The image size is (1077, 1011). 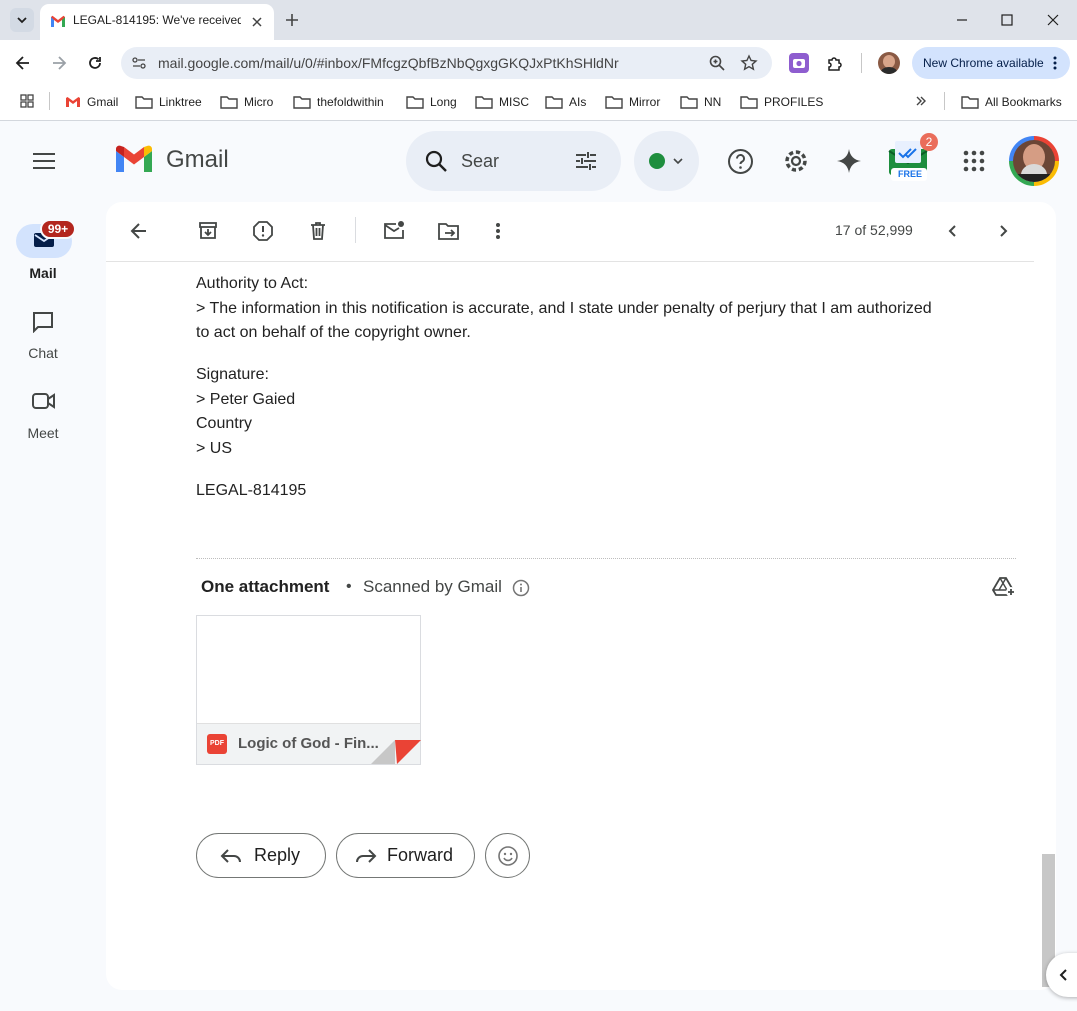 What do you see at coordinates (436, 161) in the screenshot?
I see `search-icon` at bounding box center [436, 161].